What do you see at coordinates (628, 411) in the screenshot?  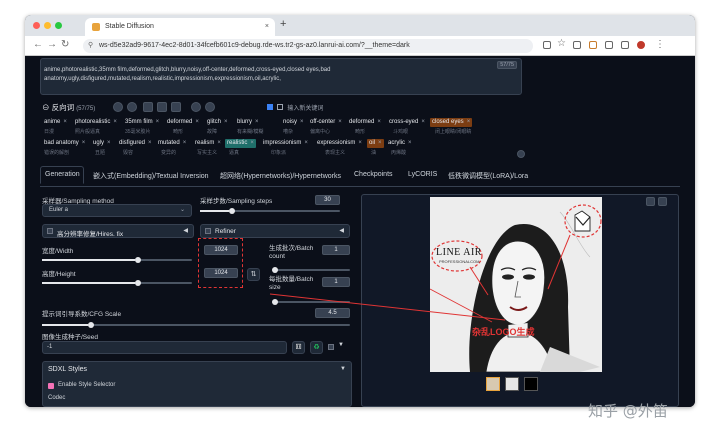 I see `zhihu-watermark: 知乎 @外笛` at bounding box center [628, 411].